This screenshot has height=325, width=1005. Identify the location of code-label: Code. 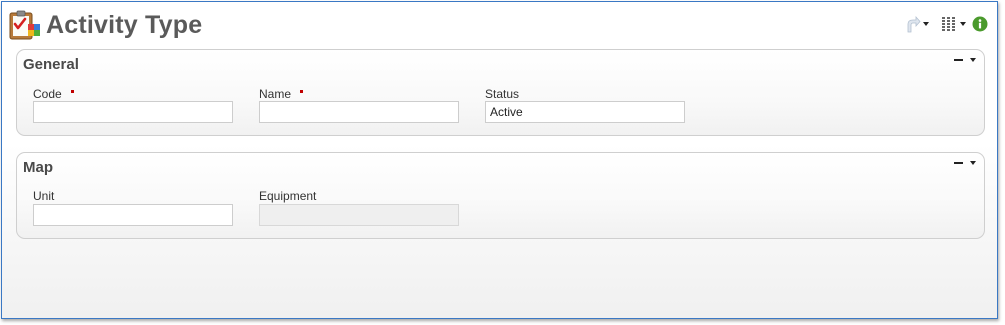
(53, 94).